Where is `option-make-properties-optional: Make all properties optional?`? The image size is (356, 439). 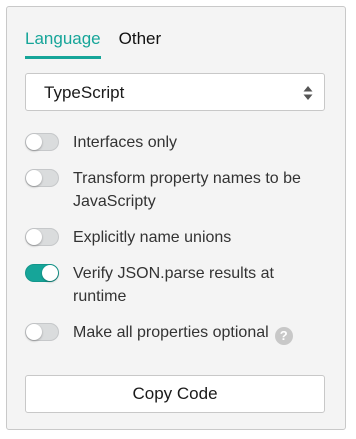
option-make-properties-optional: Make all properties optional? is located at coordinates (175, 333).